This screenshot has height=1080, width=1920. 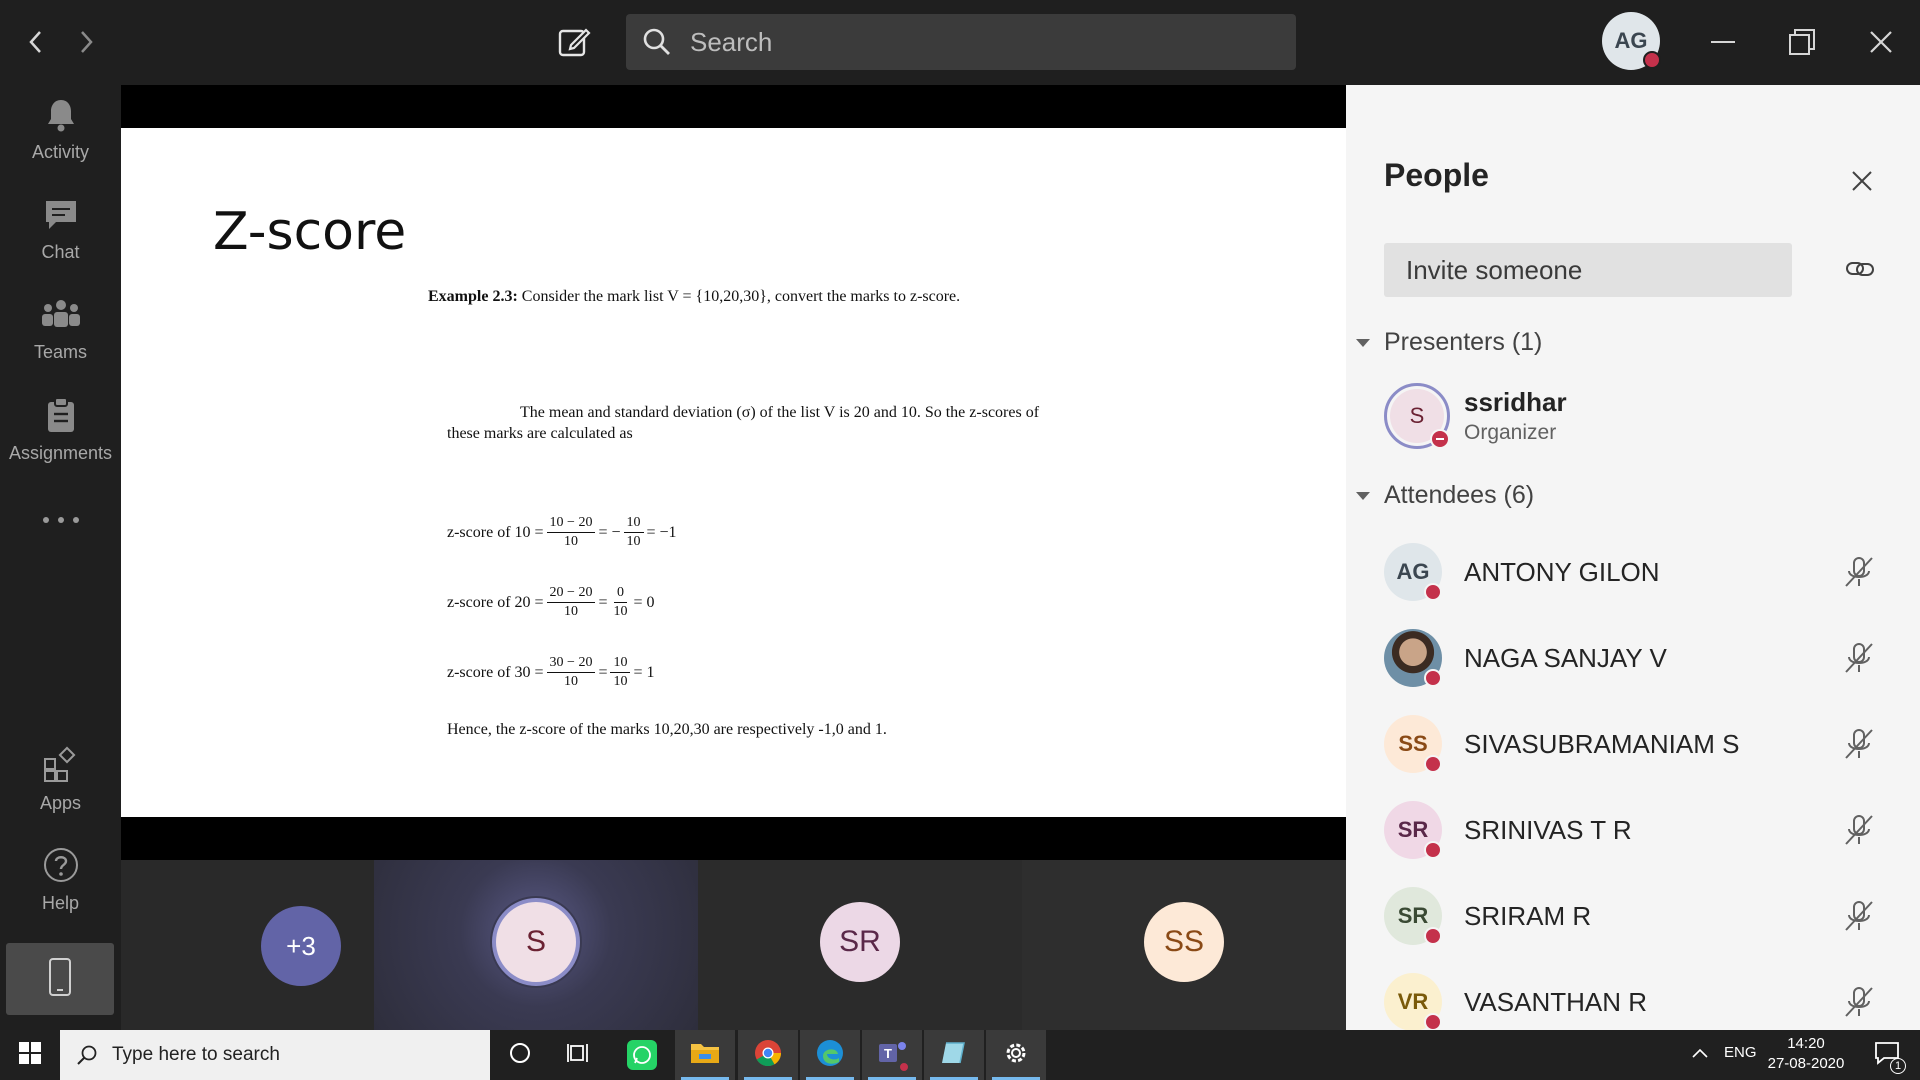 I want to click on participant-tile: S, so click(x=536, y=945).